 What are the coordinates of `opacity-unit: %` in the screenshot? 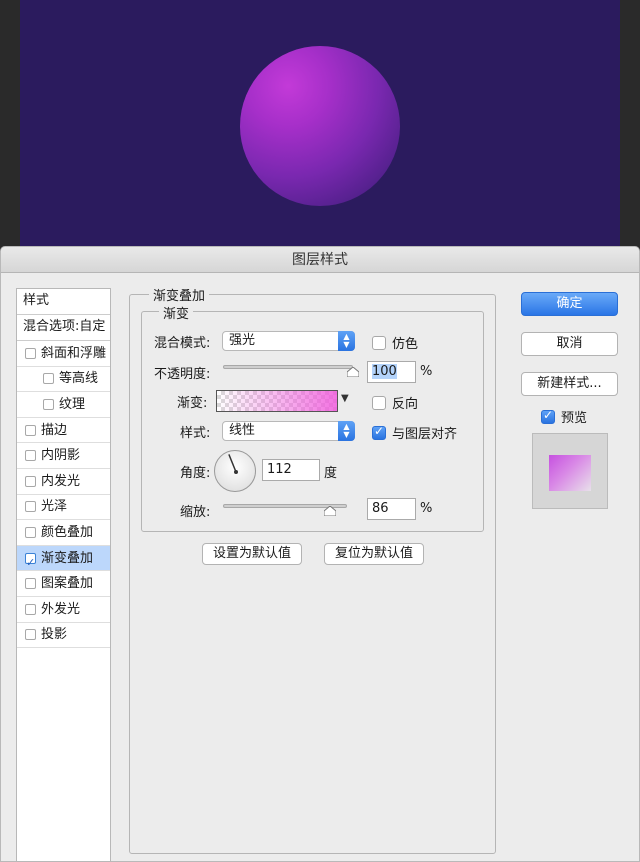 It's located at (426, 371).